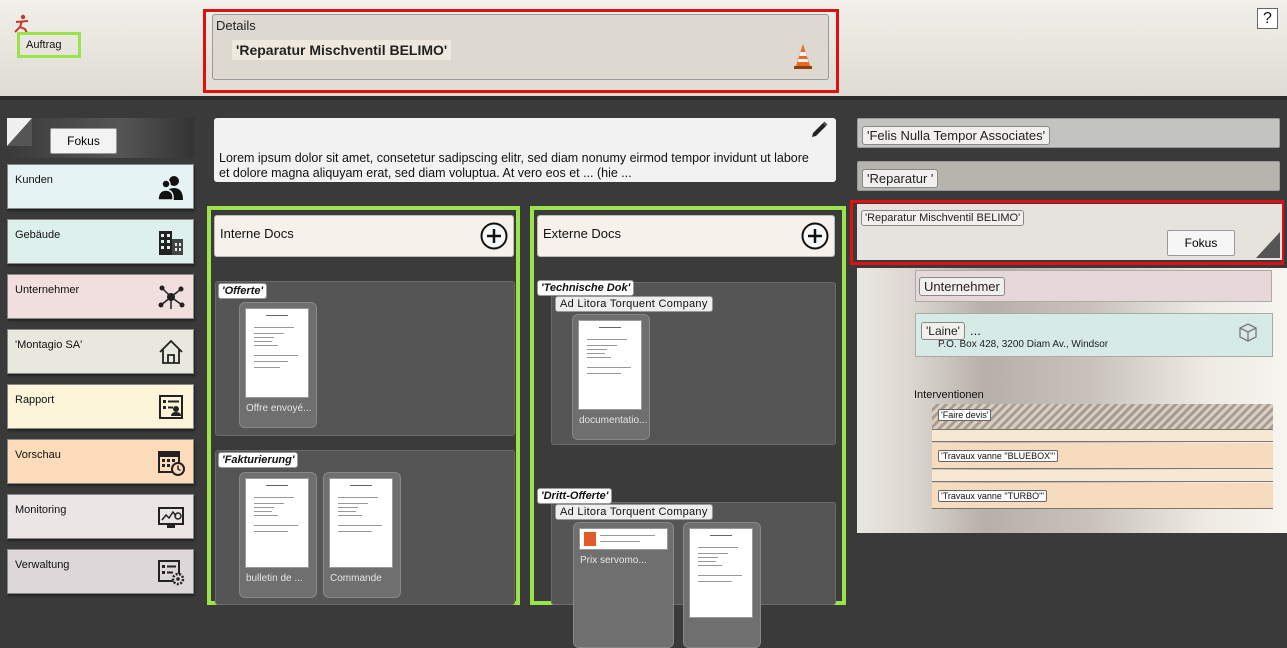 Image resolution: width=1287 pixels, height=648 pixels. I want to click on sidebar-item-verwaltung: Verwaltung, so click(100, 571).